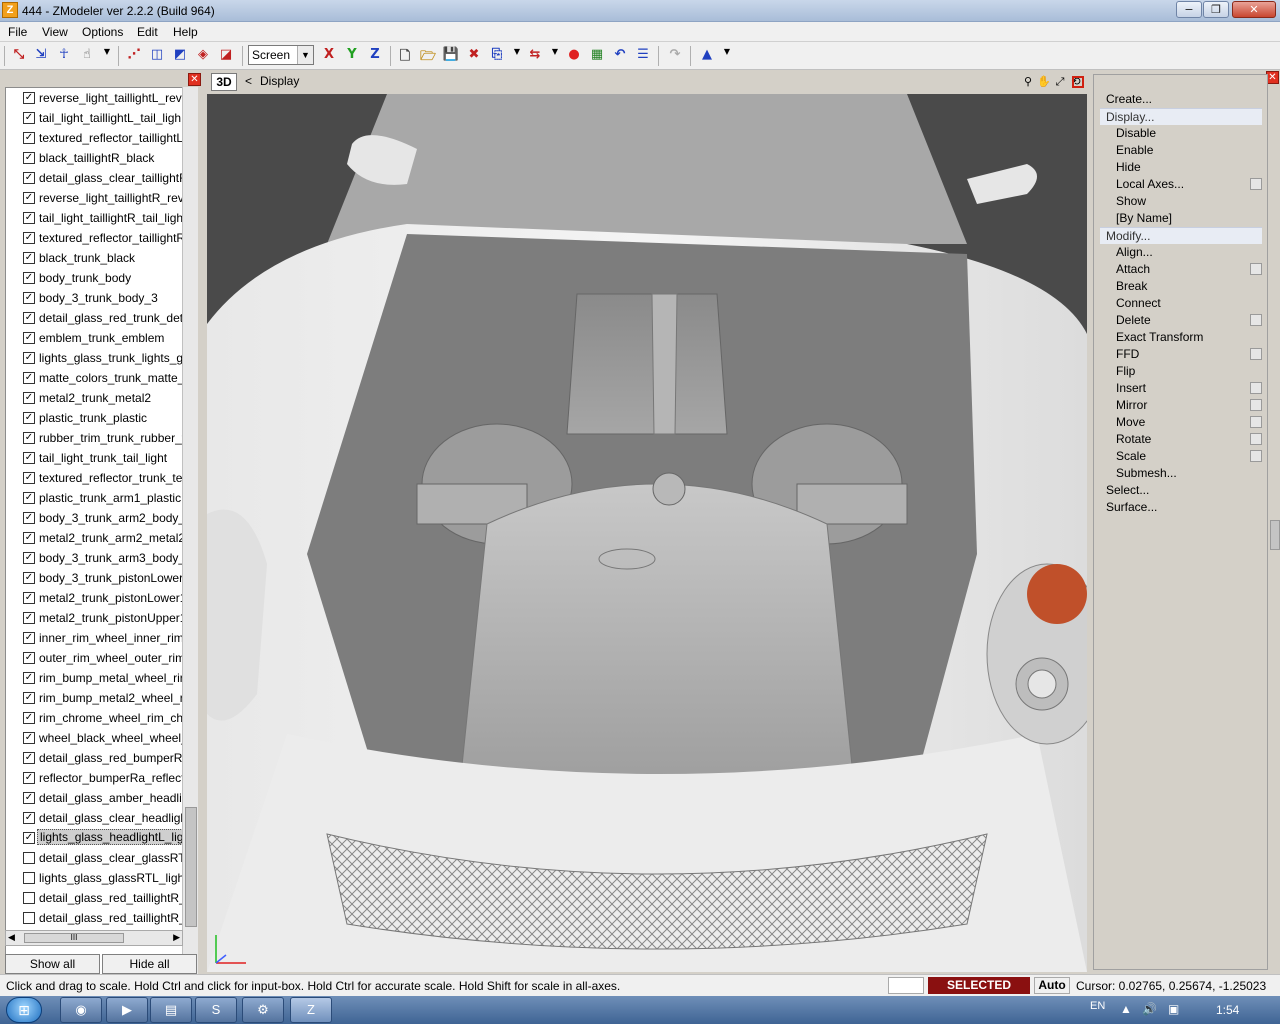 This screenshot has height=1024, width=1280. What do you see at coordinates (127, 1010) in the screenshot?
I see `media-player-icon: ▶` at bounding box center [127, 1010].